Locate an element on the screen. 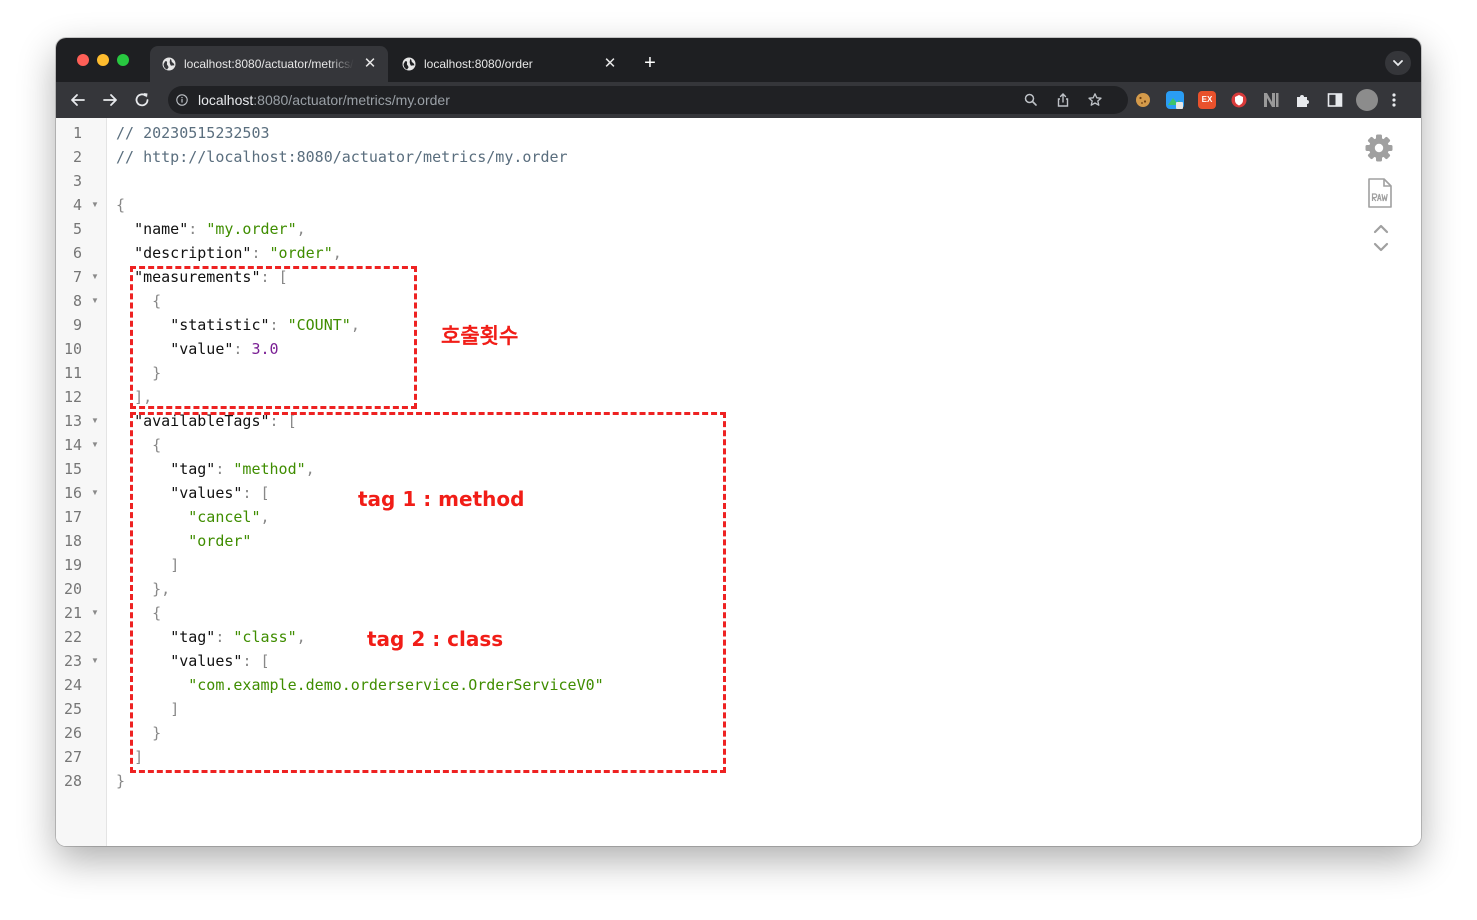 This screenshot has height=920, width=1477. settings-gear-icon is located at coordinates (1379, 148).